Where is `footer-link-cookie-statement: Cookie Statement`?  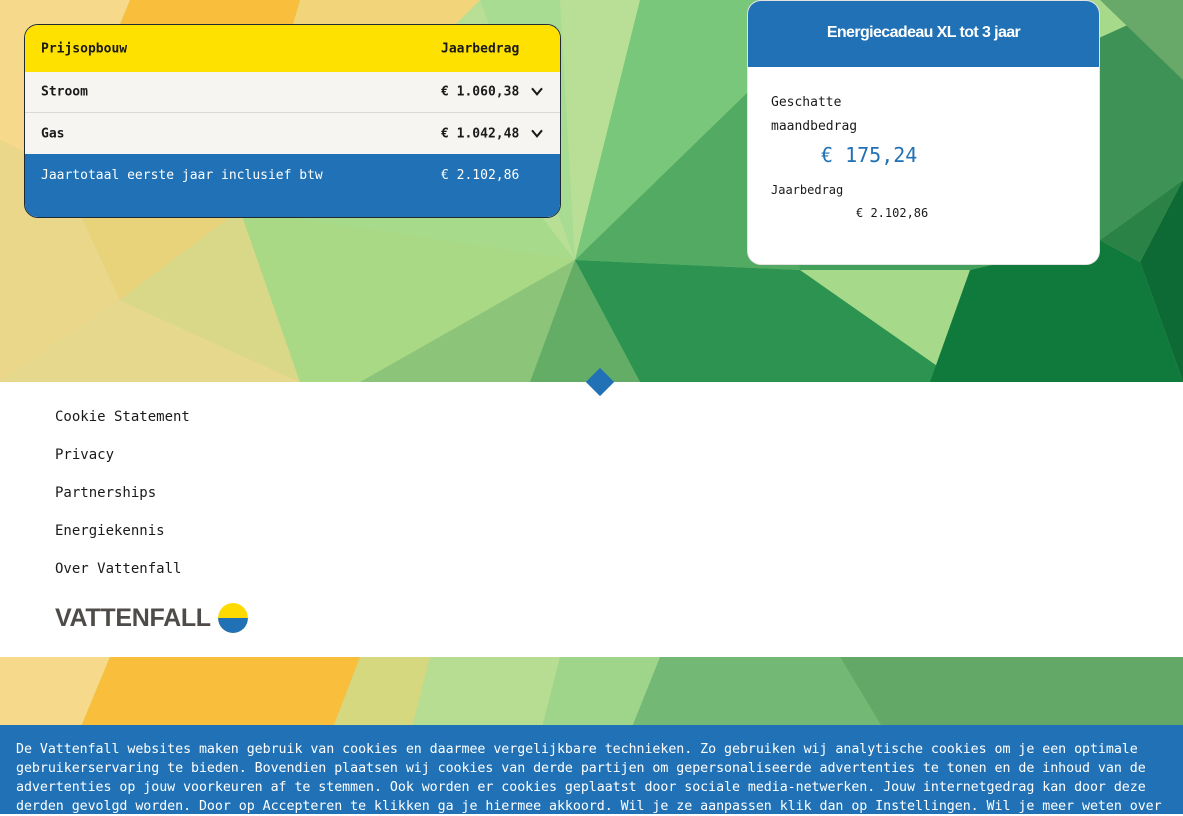 footer-link-cookie-statement: Cookie Statement is located at coordinates (122, 417).